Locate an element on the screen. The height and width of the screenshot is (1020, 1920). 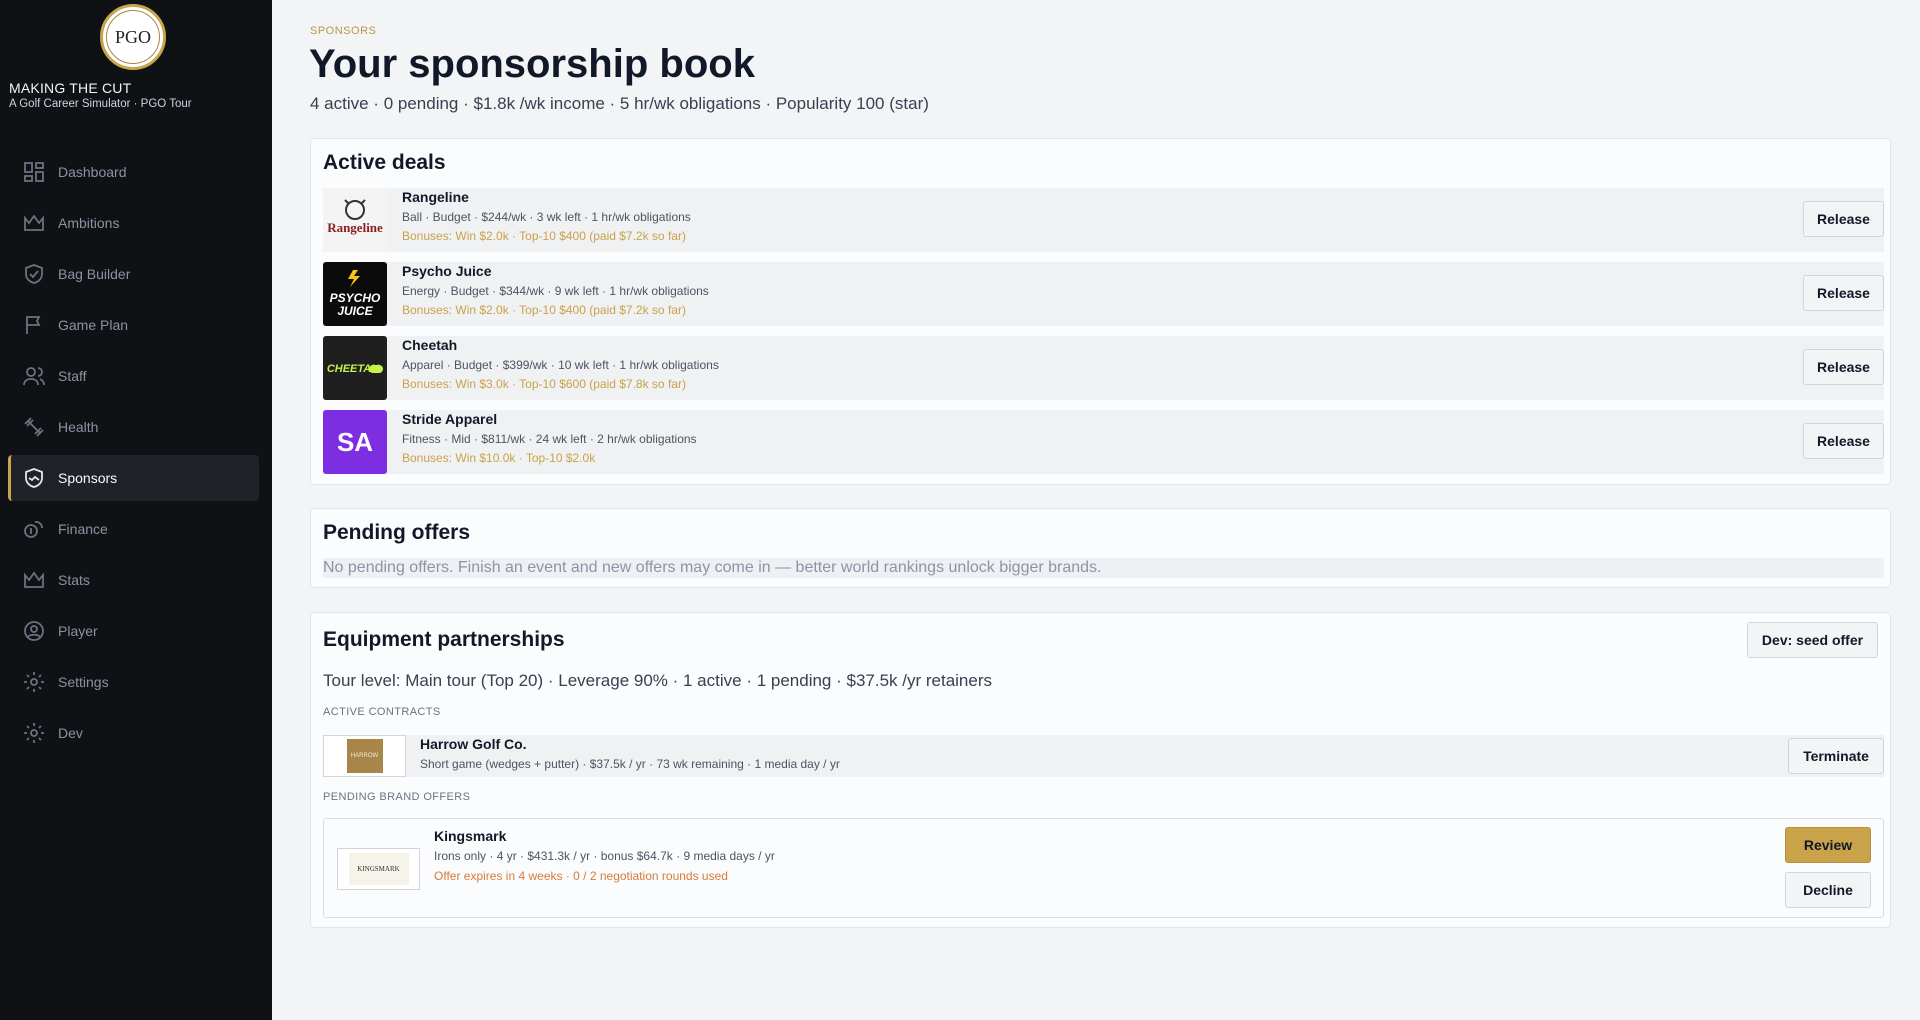
sidebar-item-bag-builder: Bag Builder is located at coordinates (133, 274).